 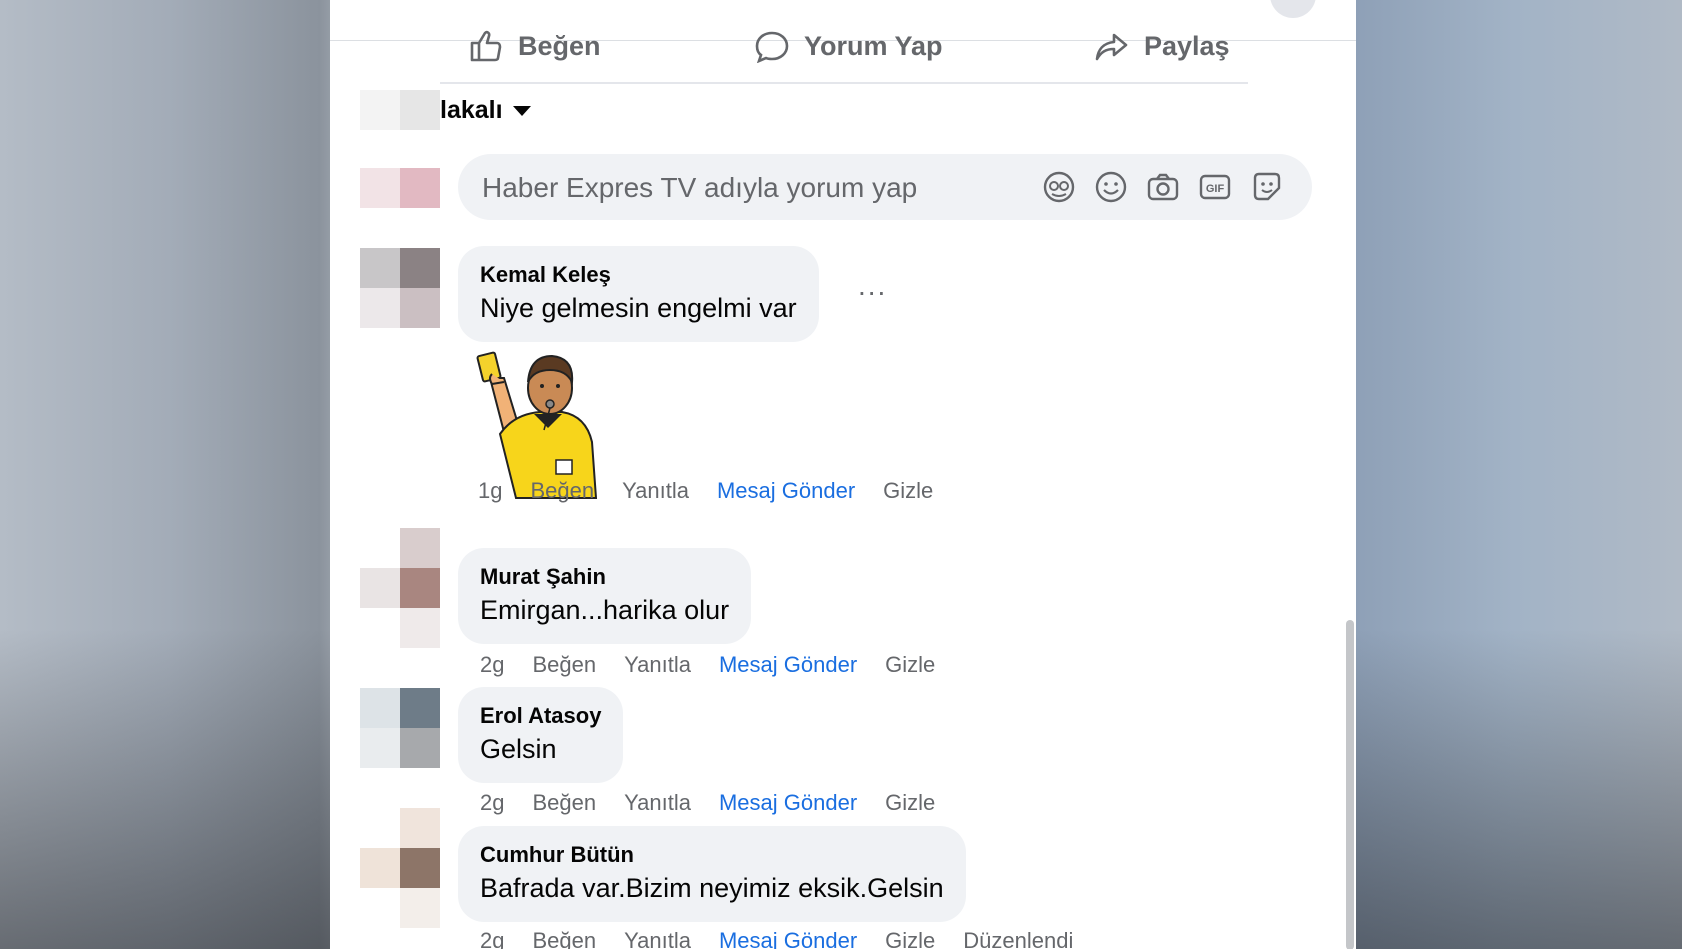 I want to click on comment-bubble: Murat Şahin Emirgan...harika olur, so click(x=605, y=596).